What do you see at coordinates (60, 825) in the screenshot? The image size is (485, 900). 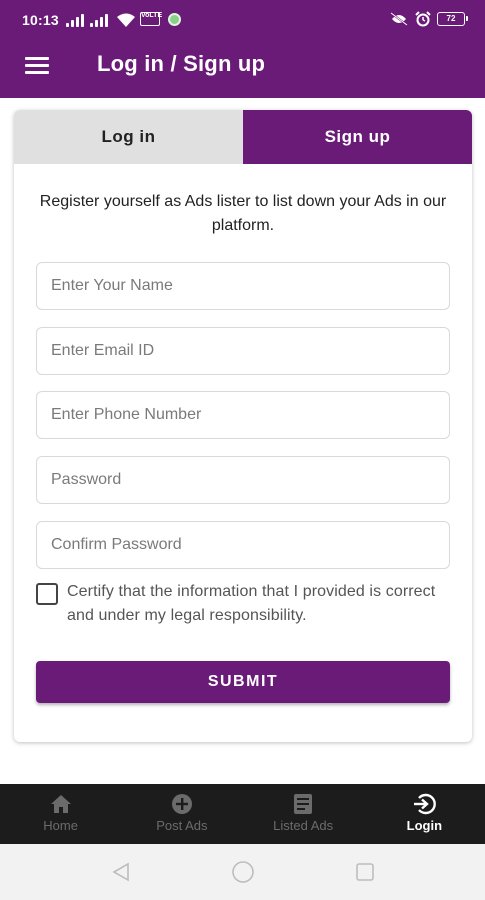 I see `nav-label-home: Home` at bounding box center [60, 825].